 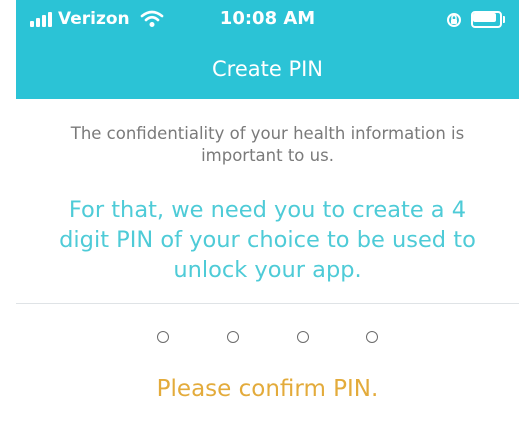 I want to click on pin-indicator, so click(x=267, y=337).